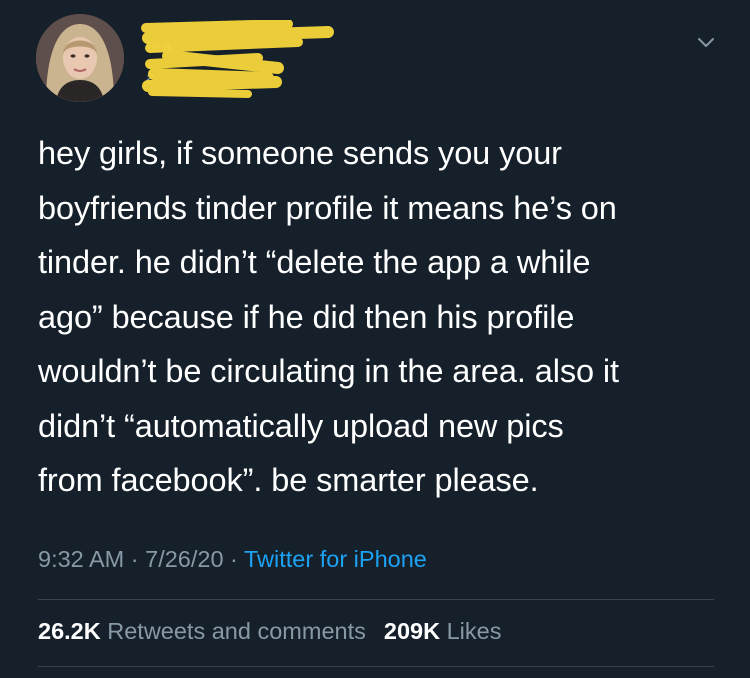 The image size is (750, 678). I want to click on retweets-count: 26.2K, so click(69, 631).